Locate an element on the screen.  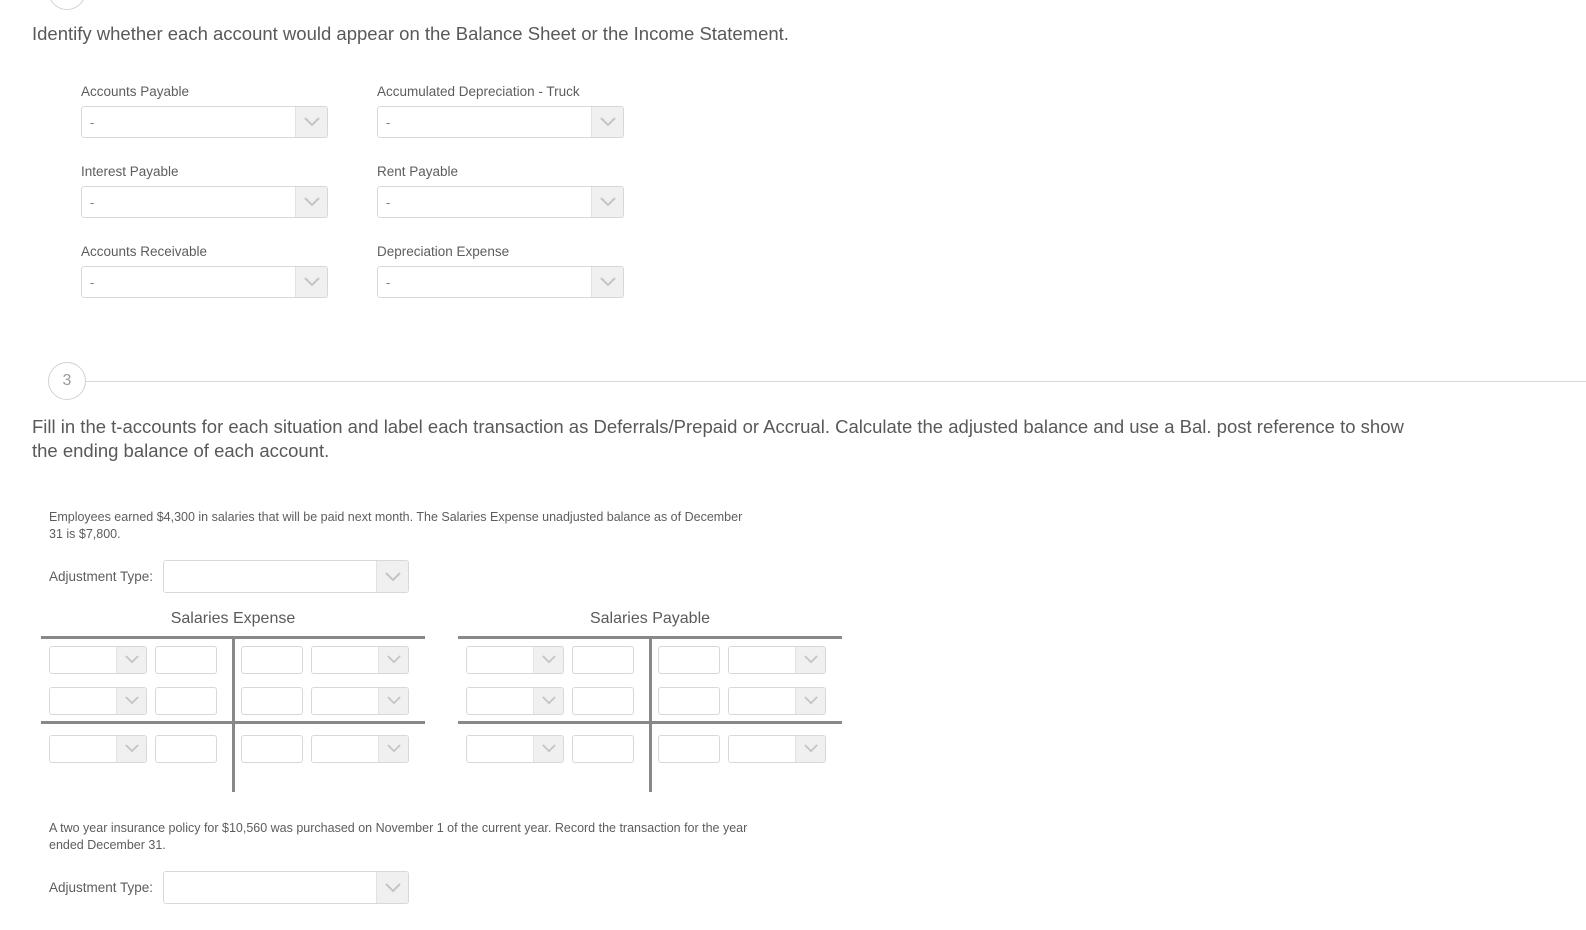
account-select-accumulated-depreciation-truck: - is located at coordinates (500, 122).